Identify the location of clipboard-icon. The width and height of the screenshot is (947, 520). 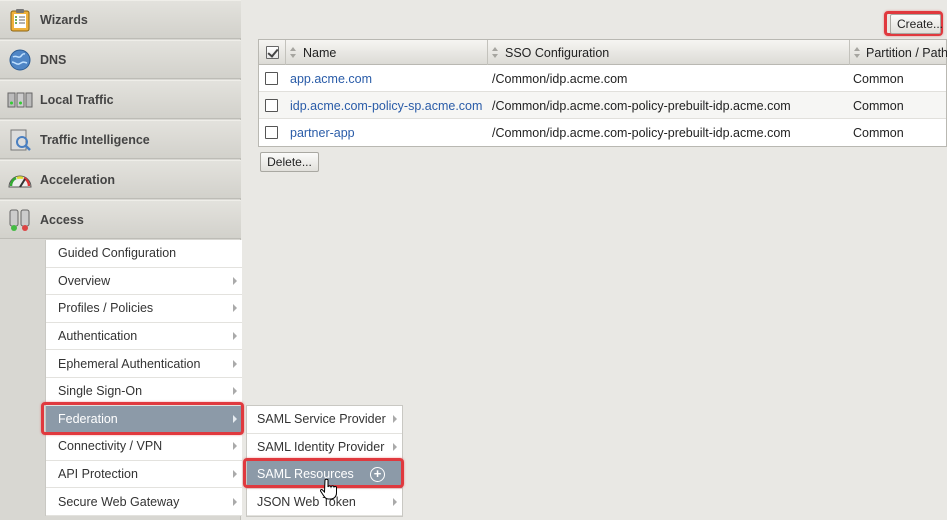
(20, 20).